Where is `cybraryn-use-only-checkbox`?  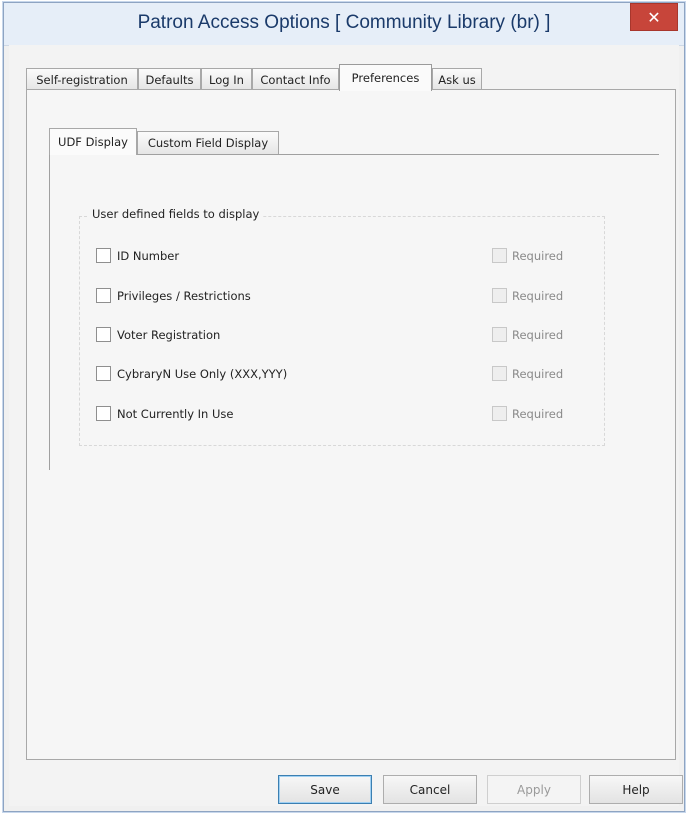
cybraryn-use-only-checkbox is located at coordinates (103, 373).